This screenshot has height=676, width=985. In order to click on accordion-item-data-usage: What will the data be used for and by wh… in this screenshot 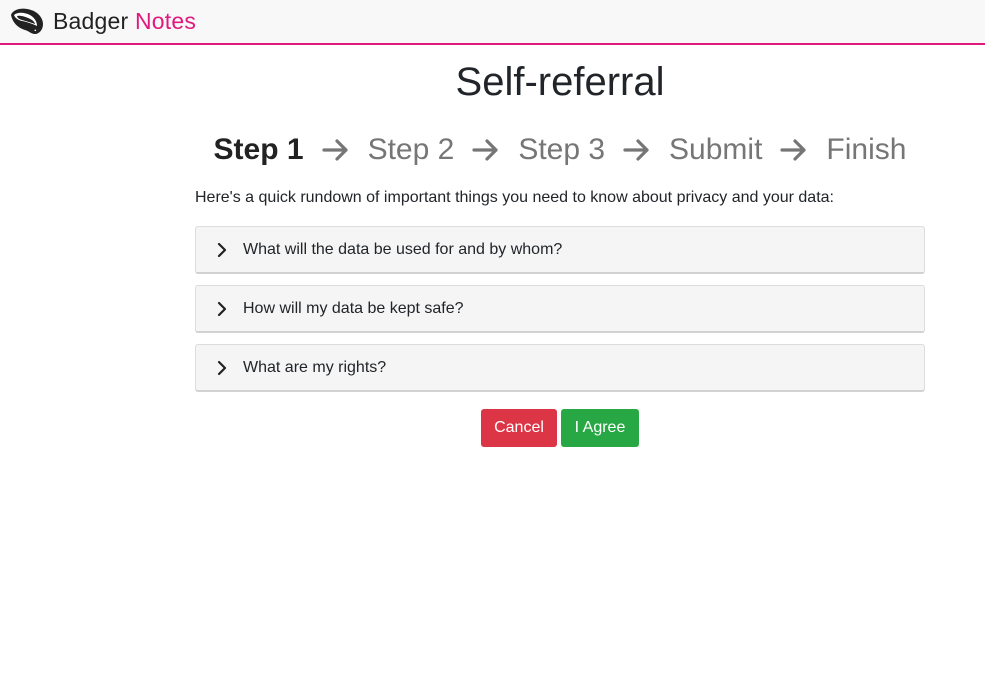, I will do `click(560, 250)`.